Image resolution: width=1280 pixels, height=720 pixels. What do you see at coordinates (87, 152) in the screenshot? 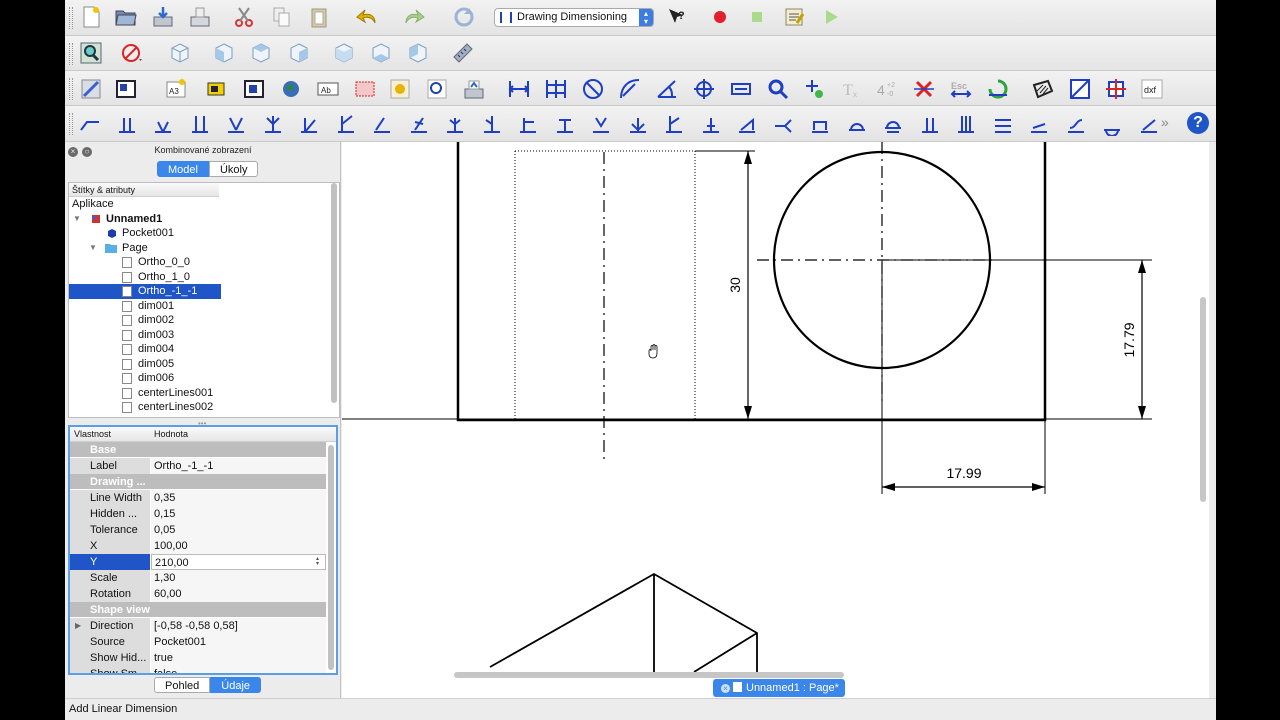
I see `float-panel-icon: ○` at bounding box center [87, 152].